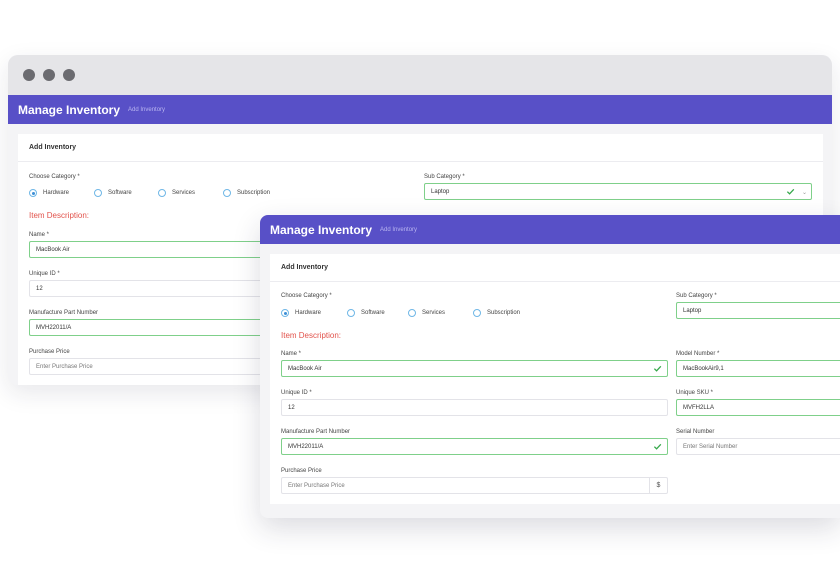 This screenshot has width=840, height=570. I want to click on serial-number-label: Serial Number, so click(695, 432).